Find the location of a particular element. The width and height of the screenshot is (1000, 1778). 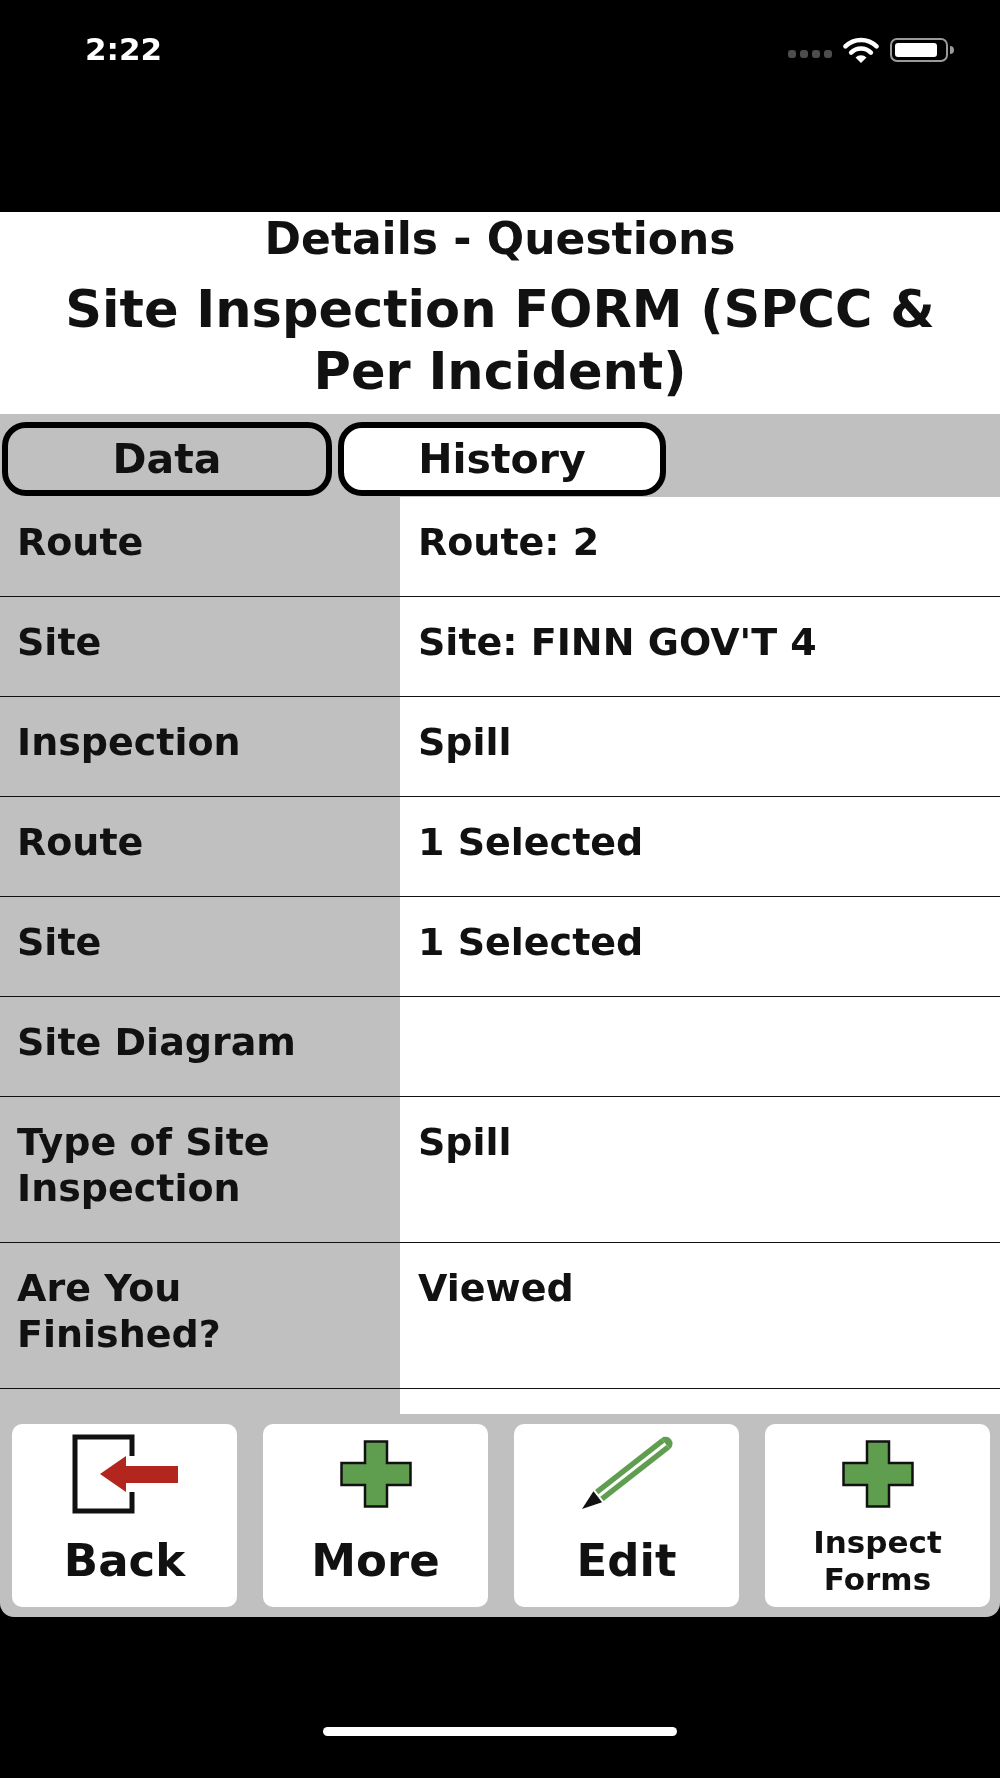

pencil-icon is located at coordinates (626, 1474).